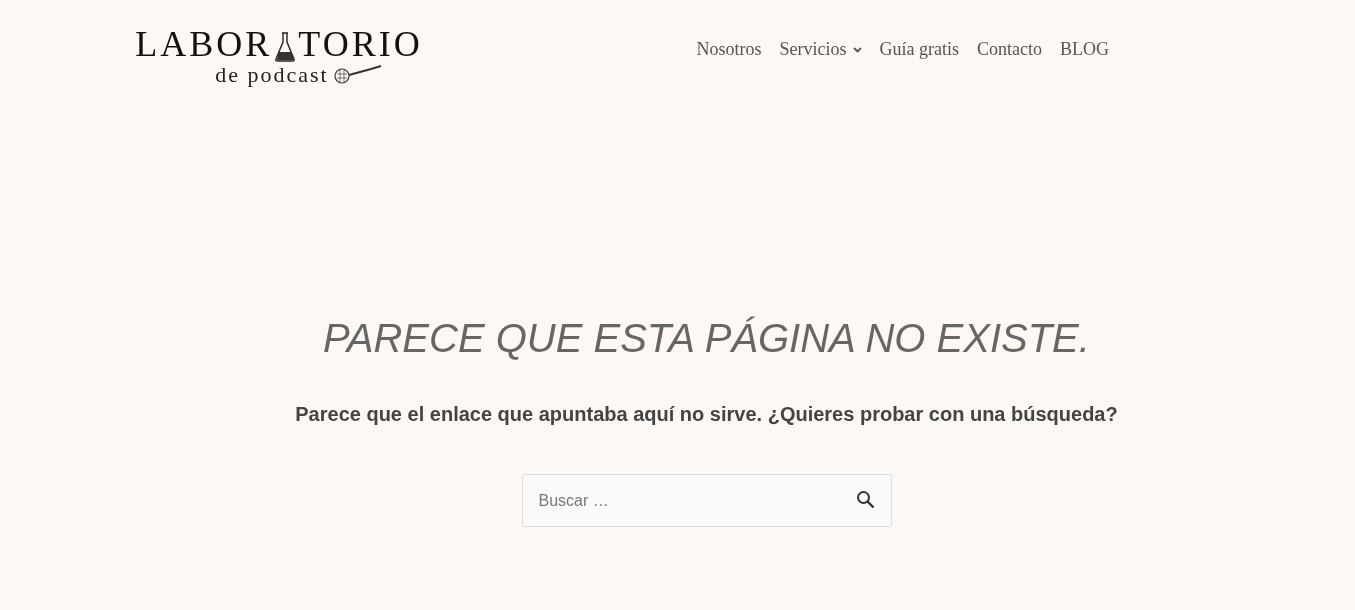 The height and width of the screenshot is (610, 1355). Describe the element at coordinates (857, 49) in the screenshot. I see `chevron-down-icon` at that location.